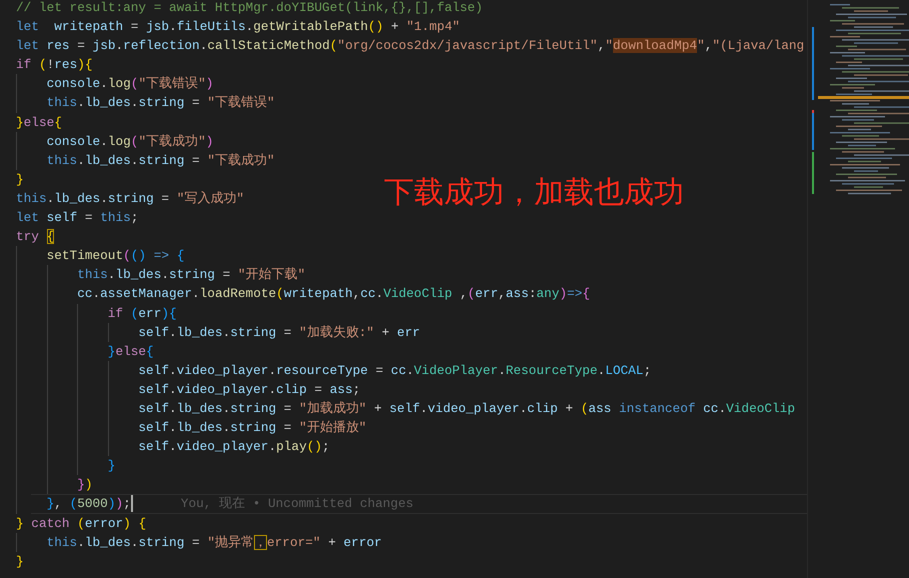  Describe the element at coordinates (252, 428) in the screenshot. I see `code-line: self.lb_des.string = "开始播放"` at that location.